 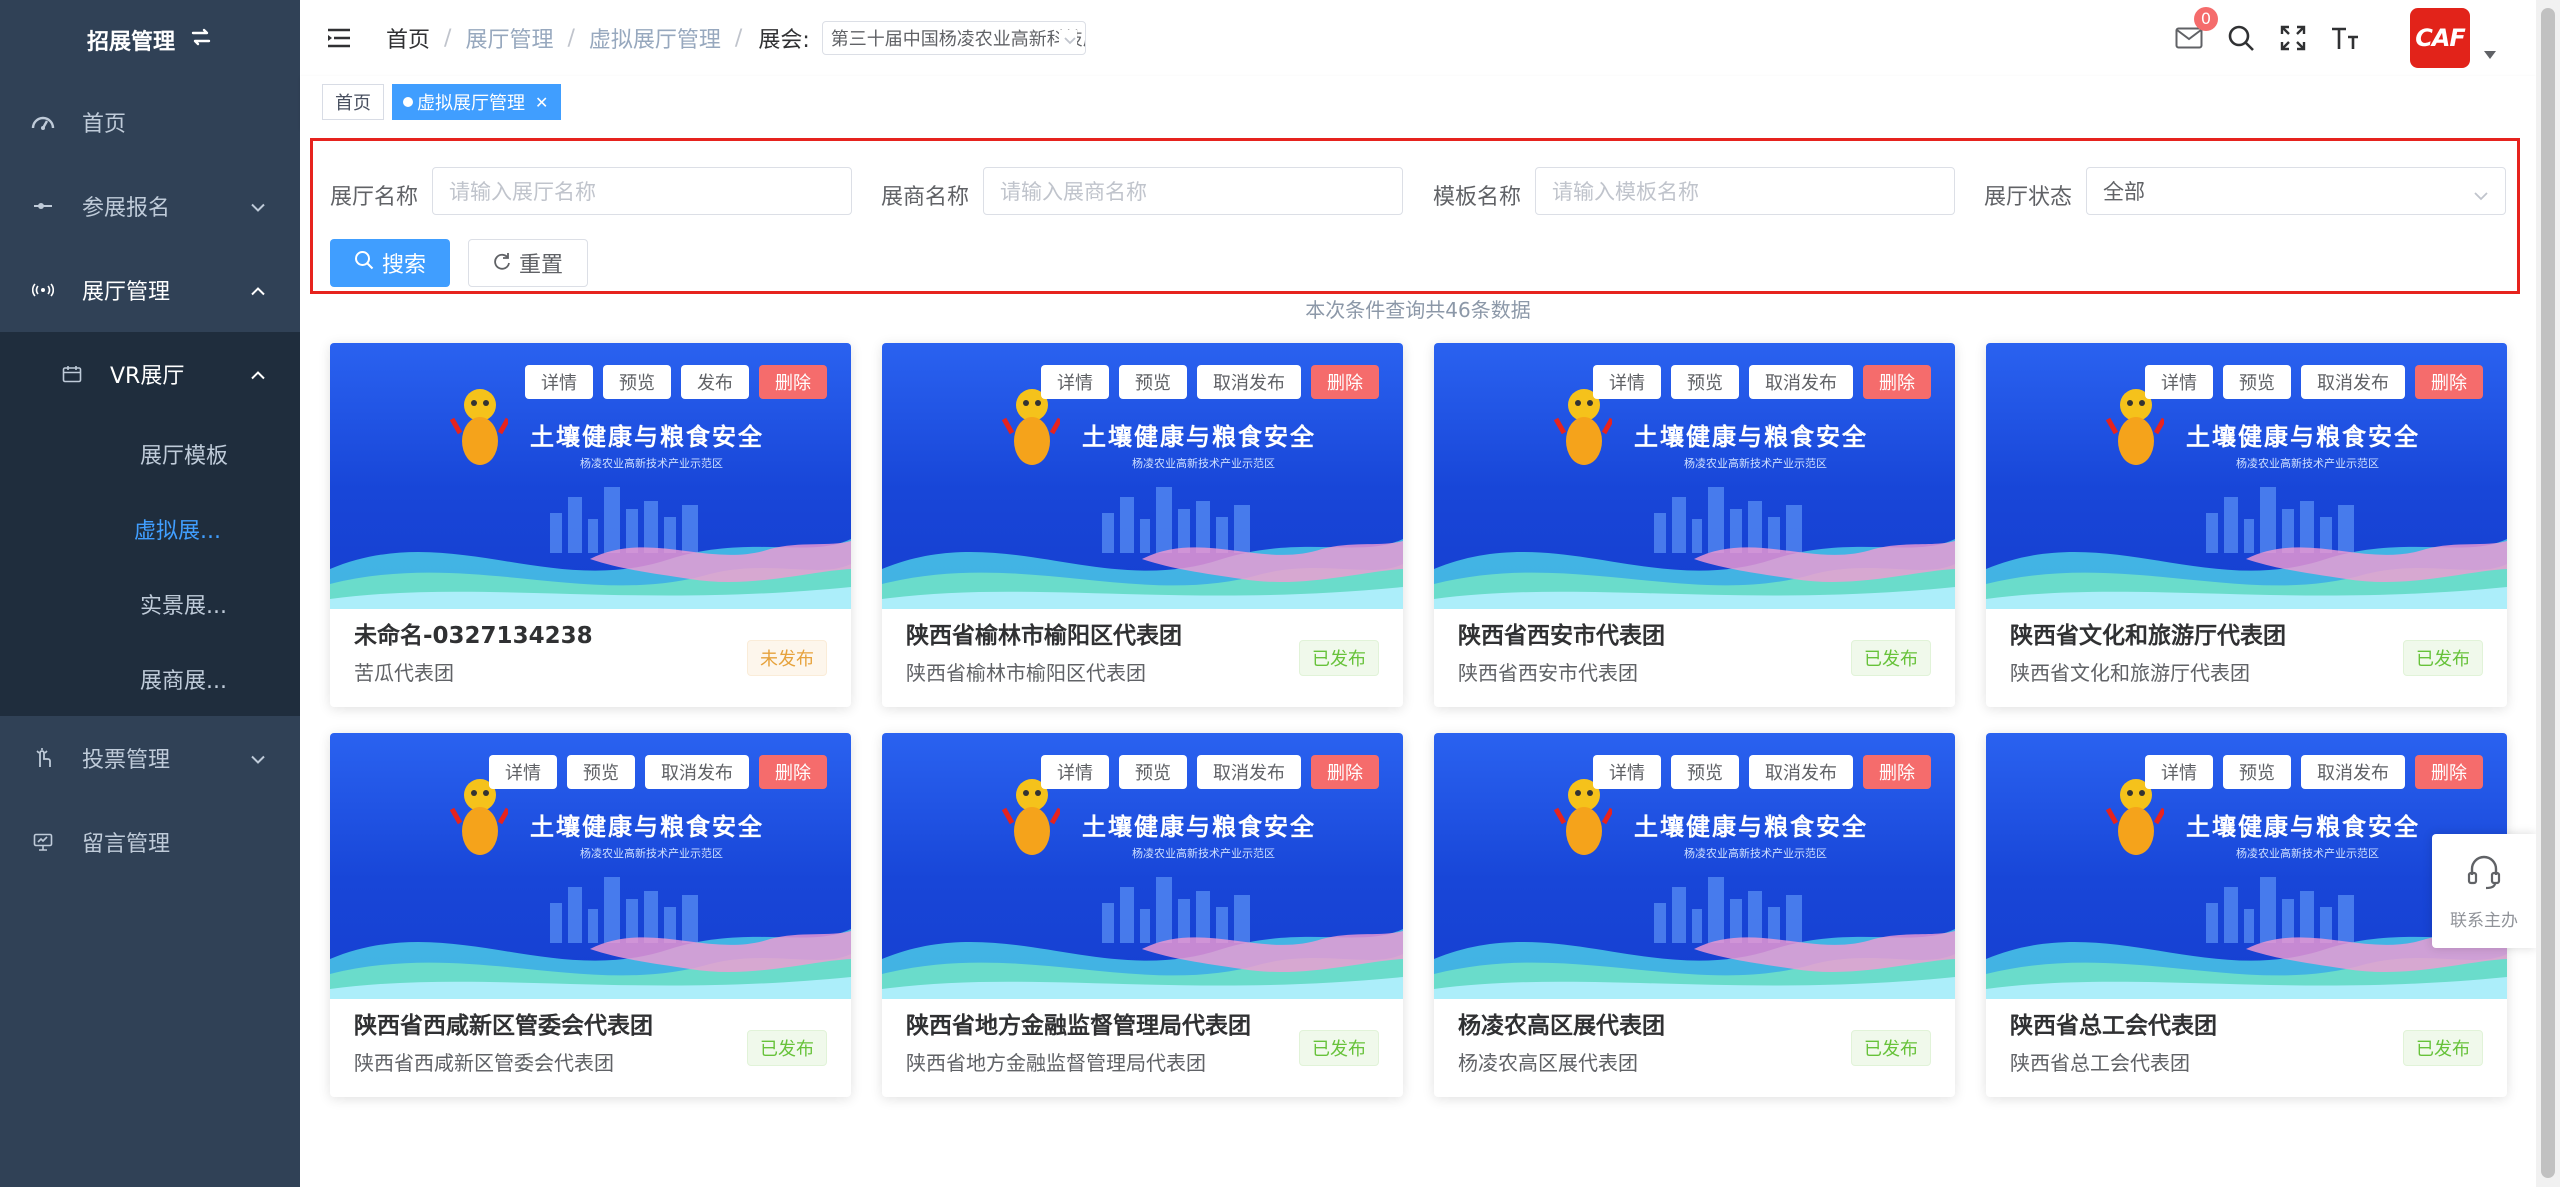 I want to click on sidebar-item-vote: 投票管理, so click(x=150, y=758).